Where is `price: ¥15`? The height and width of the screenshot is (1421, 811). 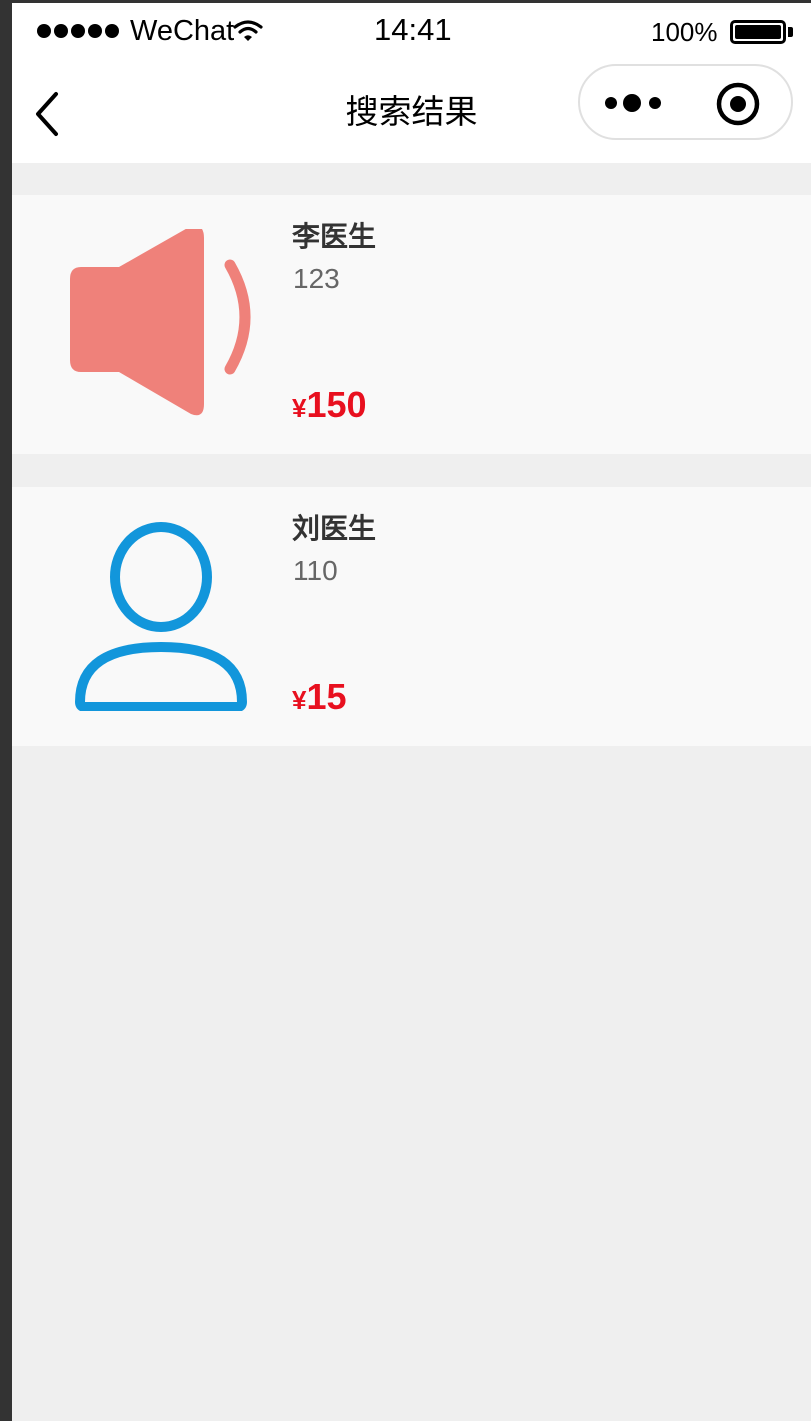 price: ¥15 is located at coordinates (319, 701).